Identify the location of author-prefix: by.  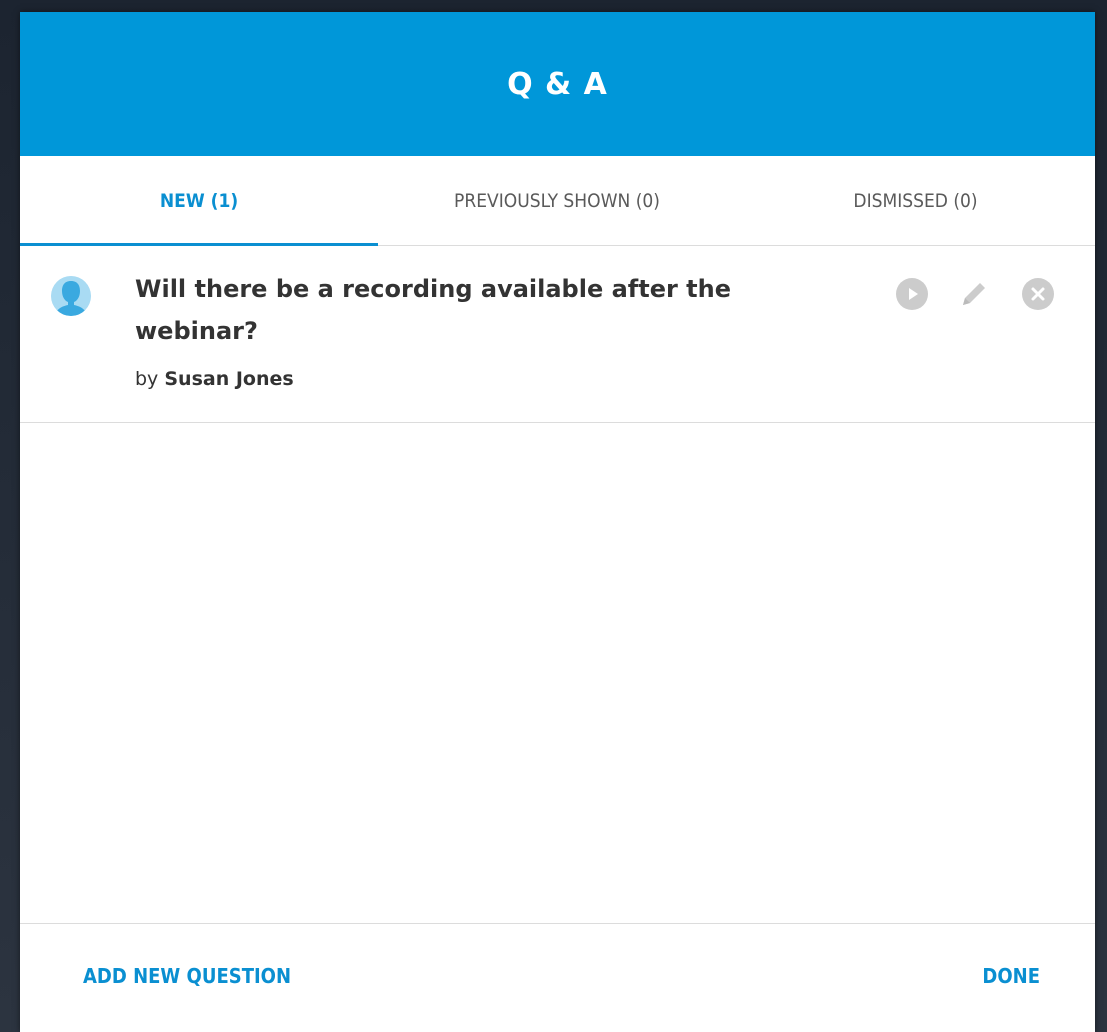
(147, 379).